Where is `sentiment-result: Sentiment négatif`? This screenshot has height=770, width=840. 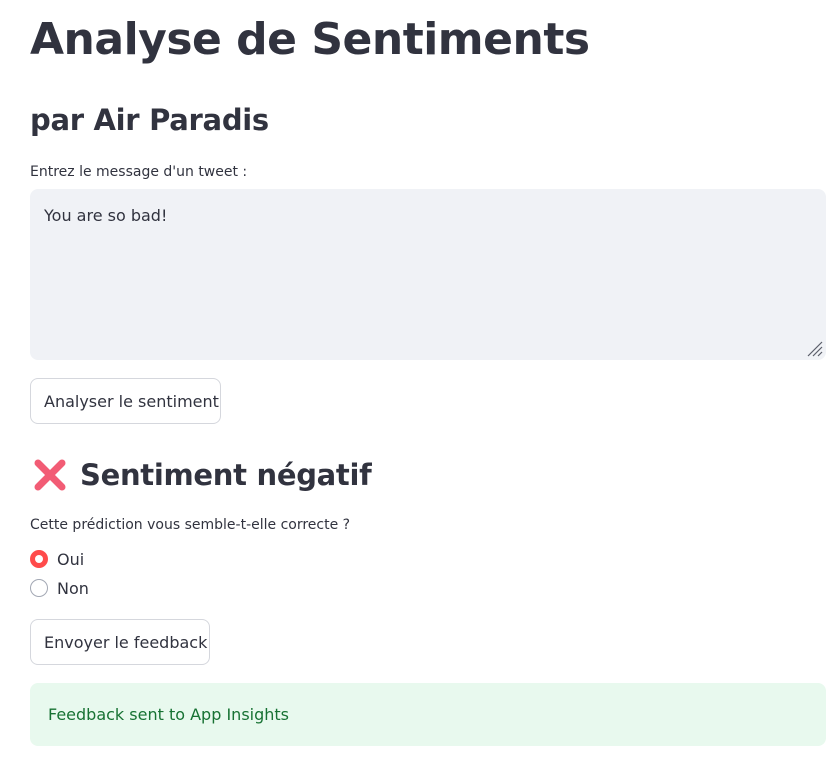
sentiment-result: Sentiment négatif is located at coordinates (201, 475).